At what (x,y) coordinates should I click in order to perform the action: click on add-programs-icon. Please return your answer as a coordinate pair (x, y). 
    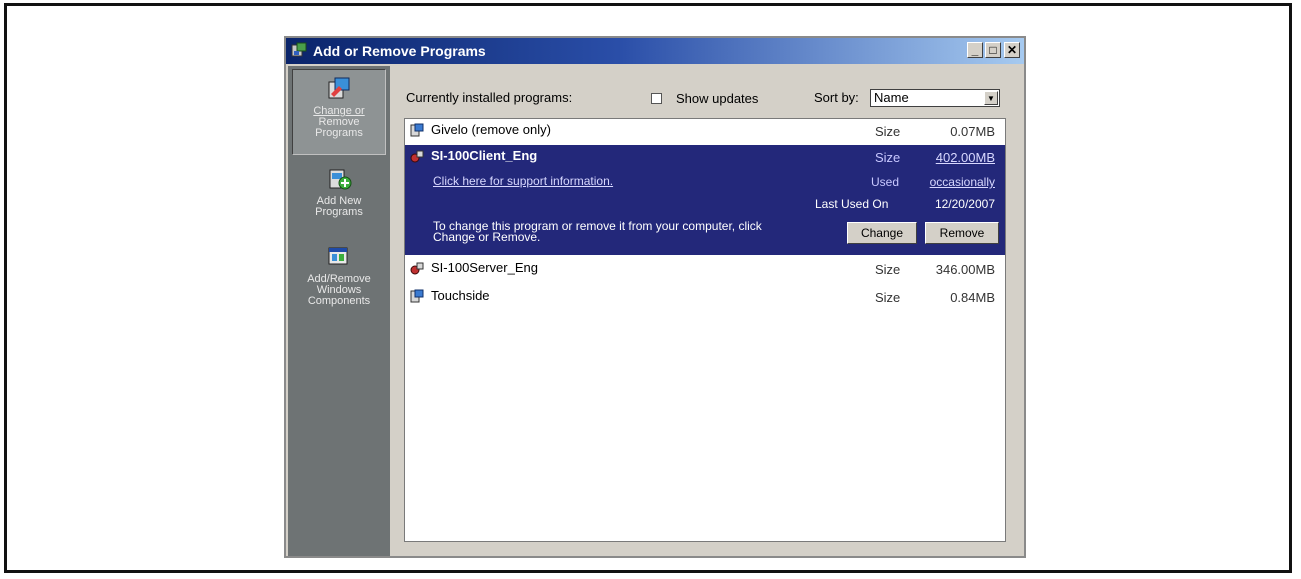
    Looking at the image, I should click on (340, 179).